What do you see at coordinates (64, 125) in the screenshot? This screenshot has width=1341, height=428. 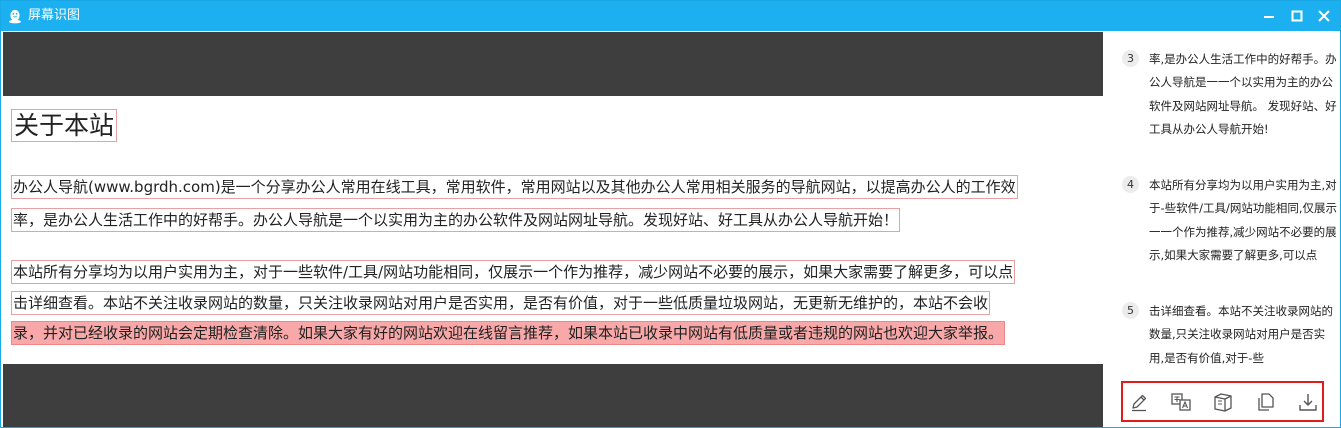 I see `page-heading: 关于本站` at bounding box center [64, 125].